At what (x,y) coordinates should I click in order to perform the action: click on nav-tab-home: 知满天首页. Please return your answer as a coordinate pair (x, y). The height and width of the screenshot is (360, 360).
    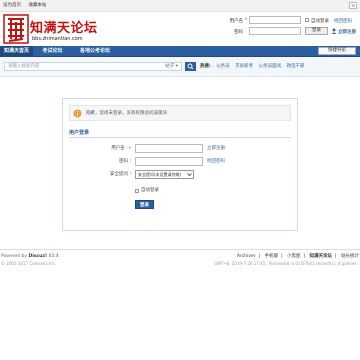
    Looking at the image, I should click on (16, 51).